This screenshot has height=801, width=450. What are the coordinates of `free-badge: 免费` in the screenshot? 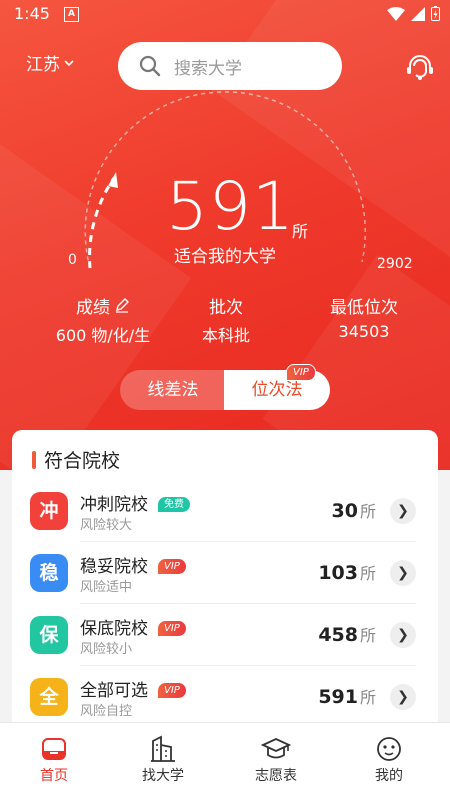 It's located at (174, 504).